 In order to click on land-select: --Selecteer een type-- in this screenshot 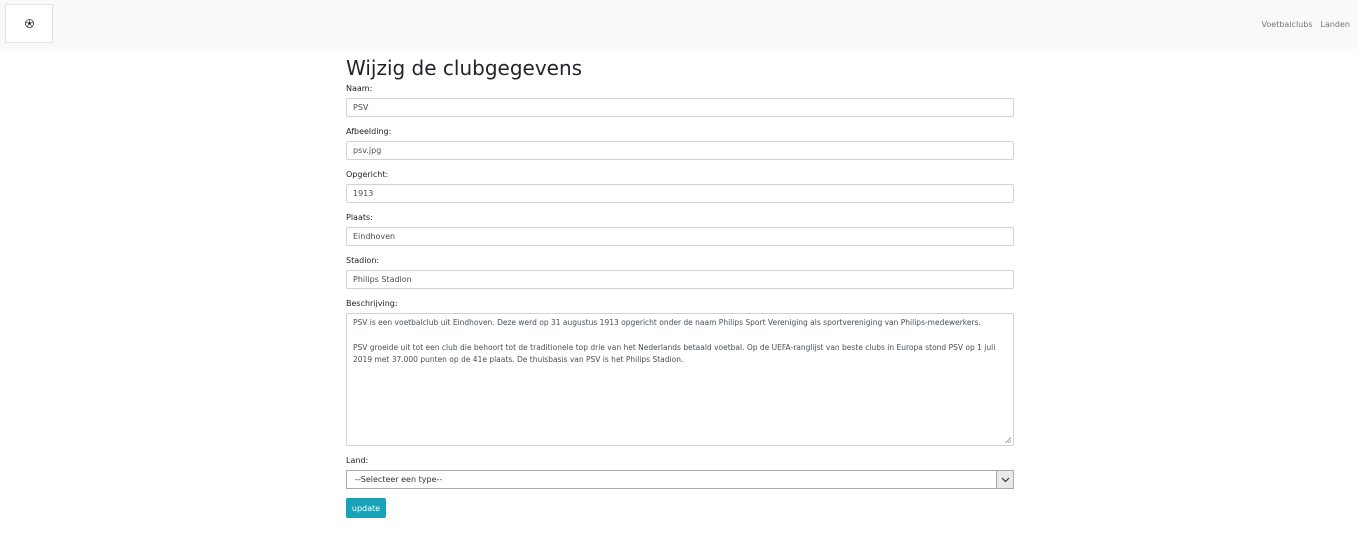, I will do `click(680, 479)`.